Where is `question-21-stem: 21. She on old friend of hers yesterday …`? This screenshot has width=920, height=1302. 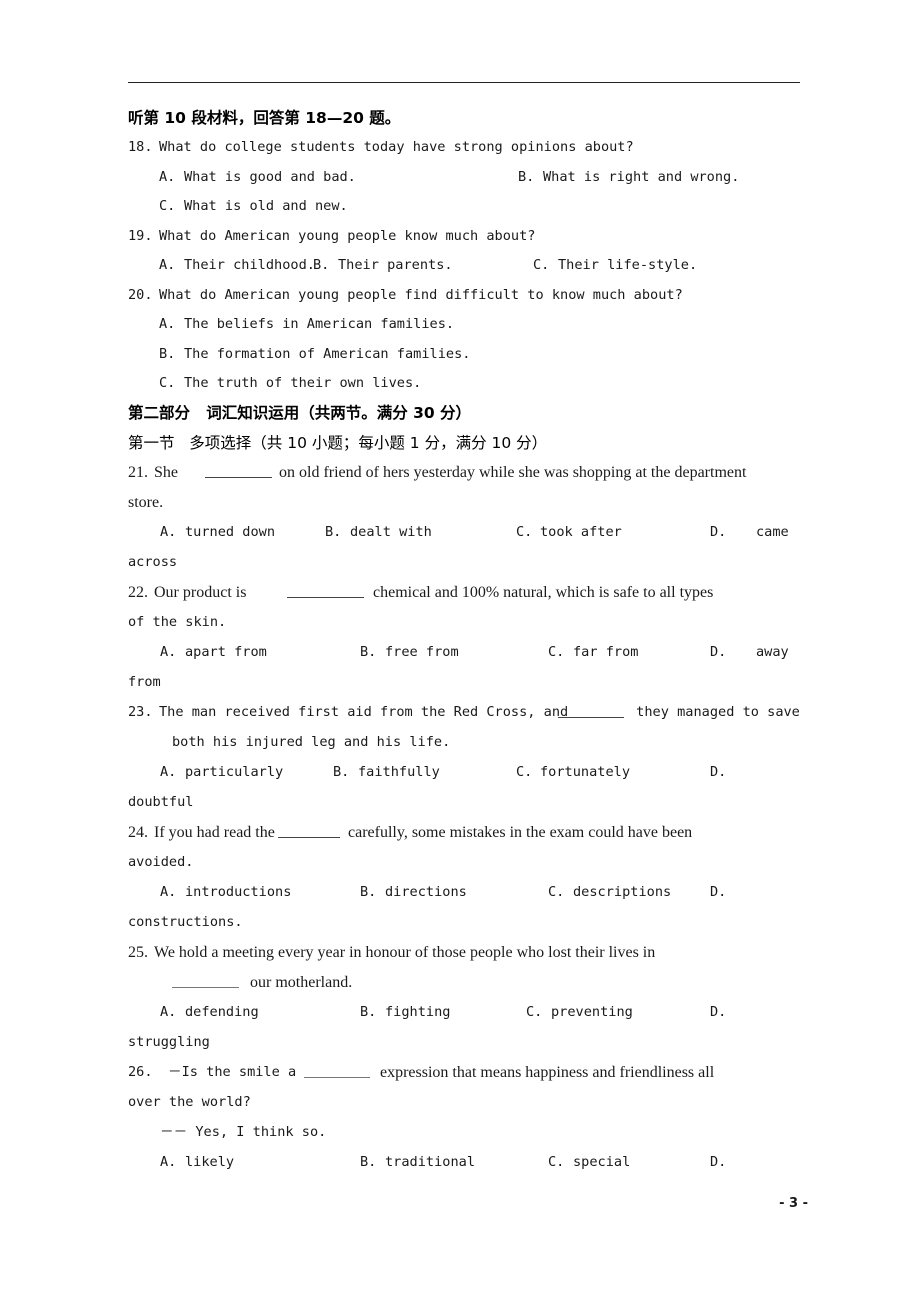 question-21-stem: 21. She on old friend of hers yesterday … is located at coordinates (464, 473).